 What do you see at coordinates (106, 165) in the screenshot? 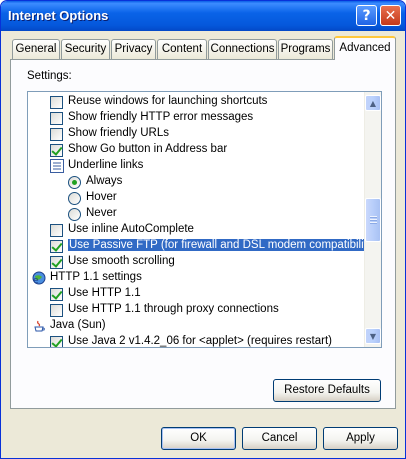
I see `setting-group-label: Underline links` at bounding box center [106, 165].